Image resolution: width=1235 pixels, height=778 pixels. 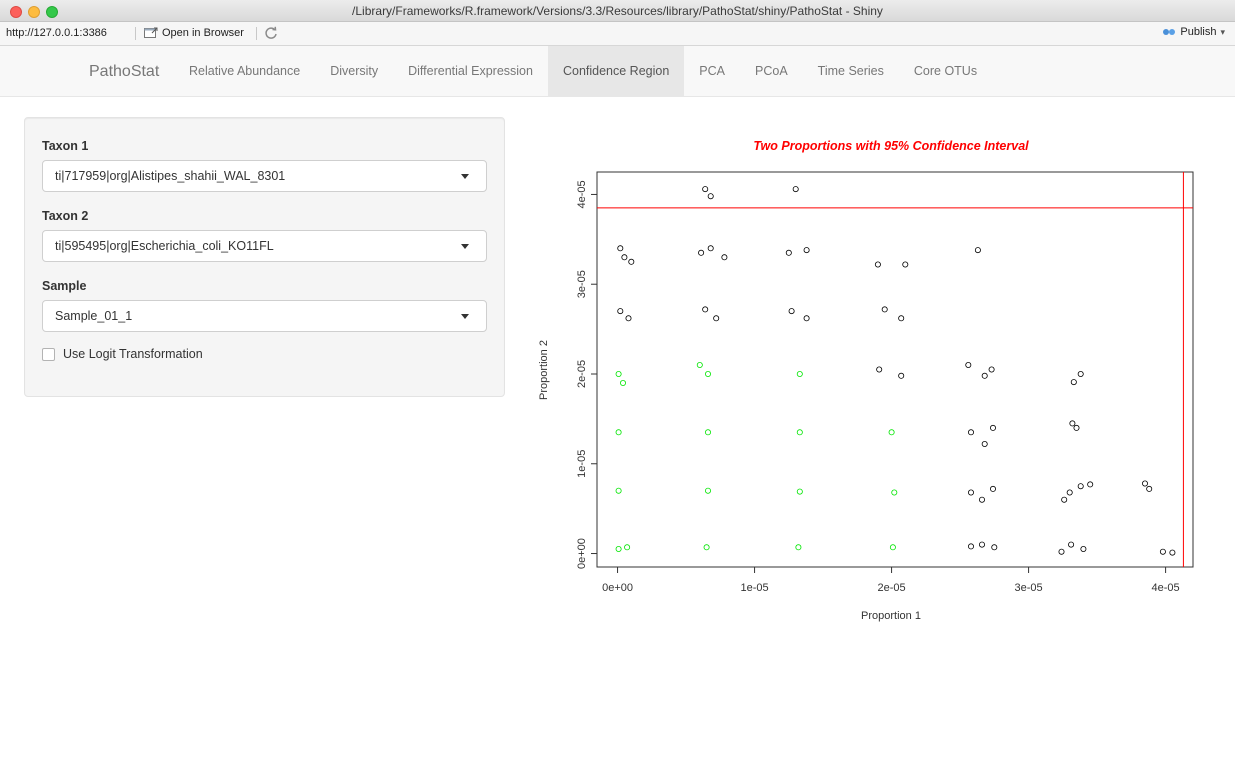 What do you see at coordinates (1169, 32) in the screenshot?
I see `publish-icon` at bounding box center [1169, 32].